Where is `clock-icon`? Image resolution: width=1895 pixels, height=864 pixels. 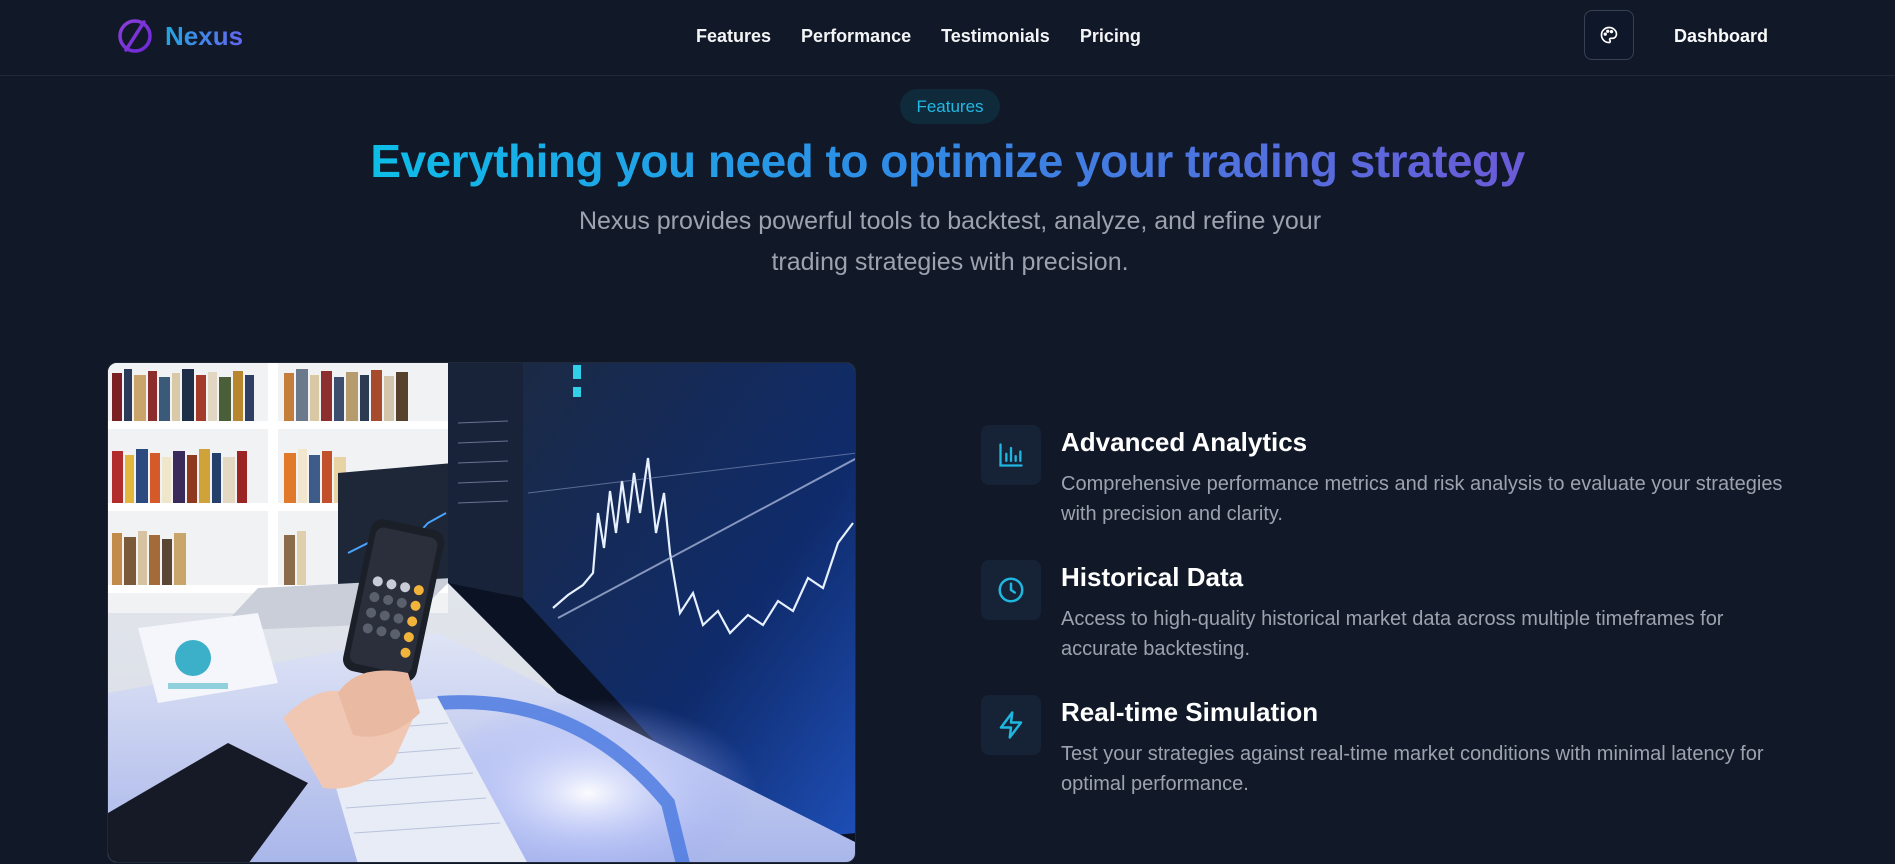
clock-icon is located at coordinates (1011, 590).